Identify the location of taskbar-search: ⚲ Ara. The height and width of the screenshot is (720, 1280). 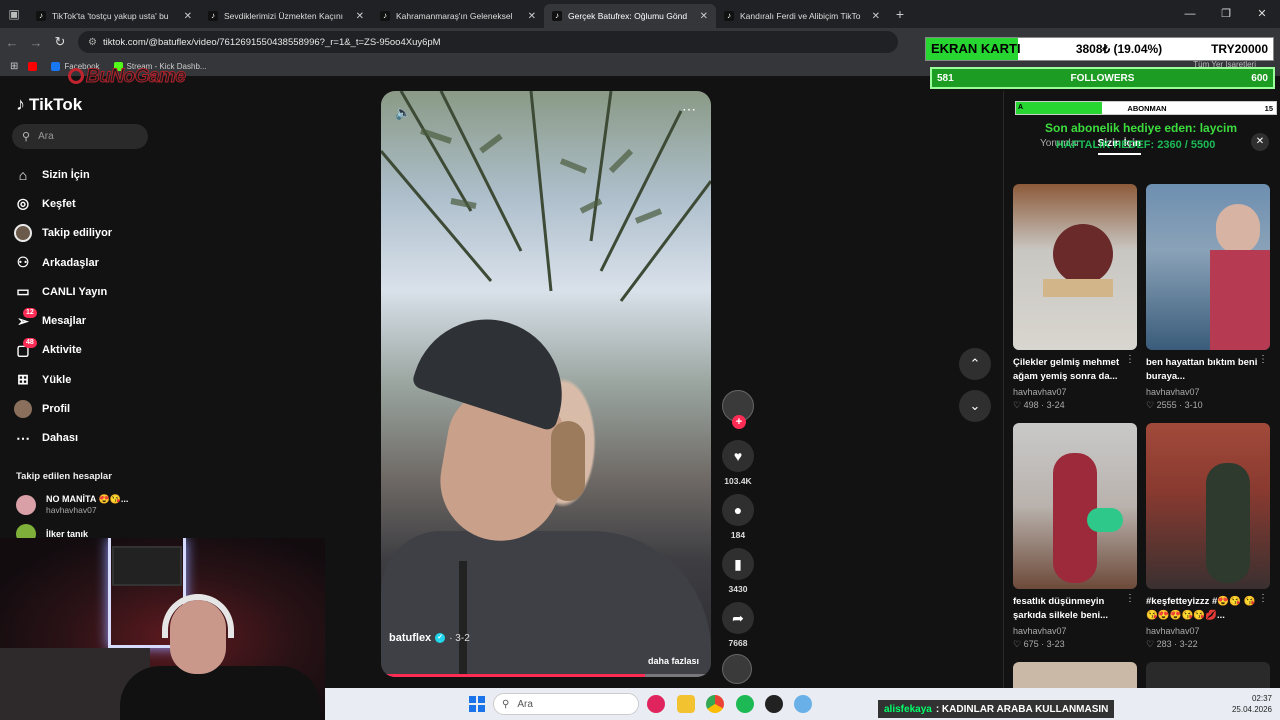
(566, 704).